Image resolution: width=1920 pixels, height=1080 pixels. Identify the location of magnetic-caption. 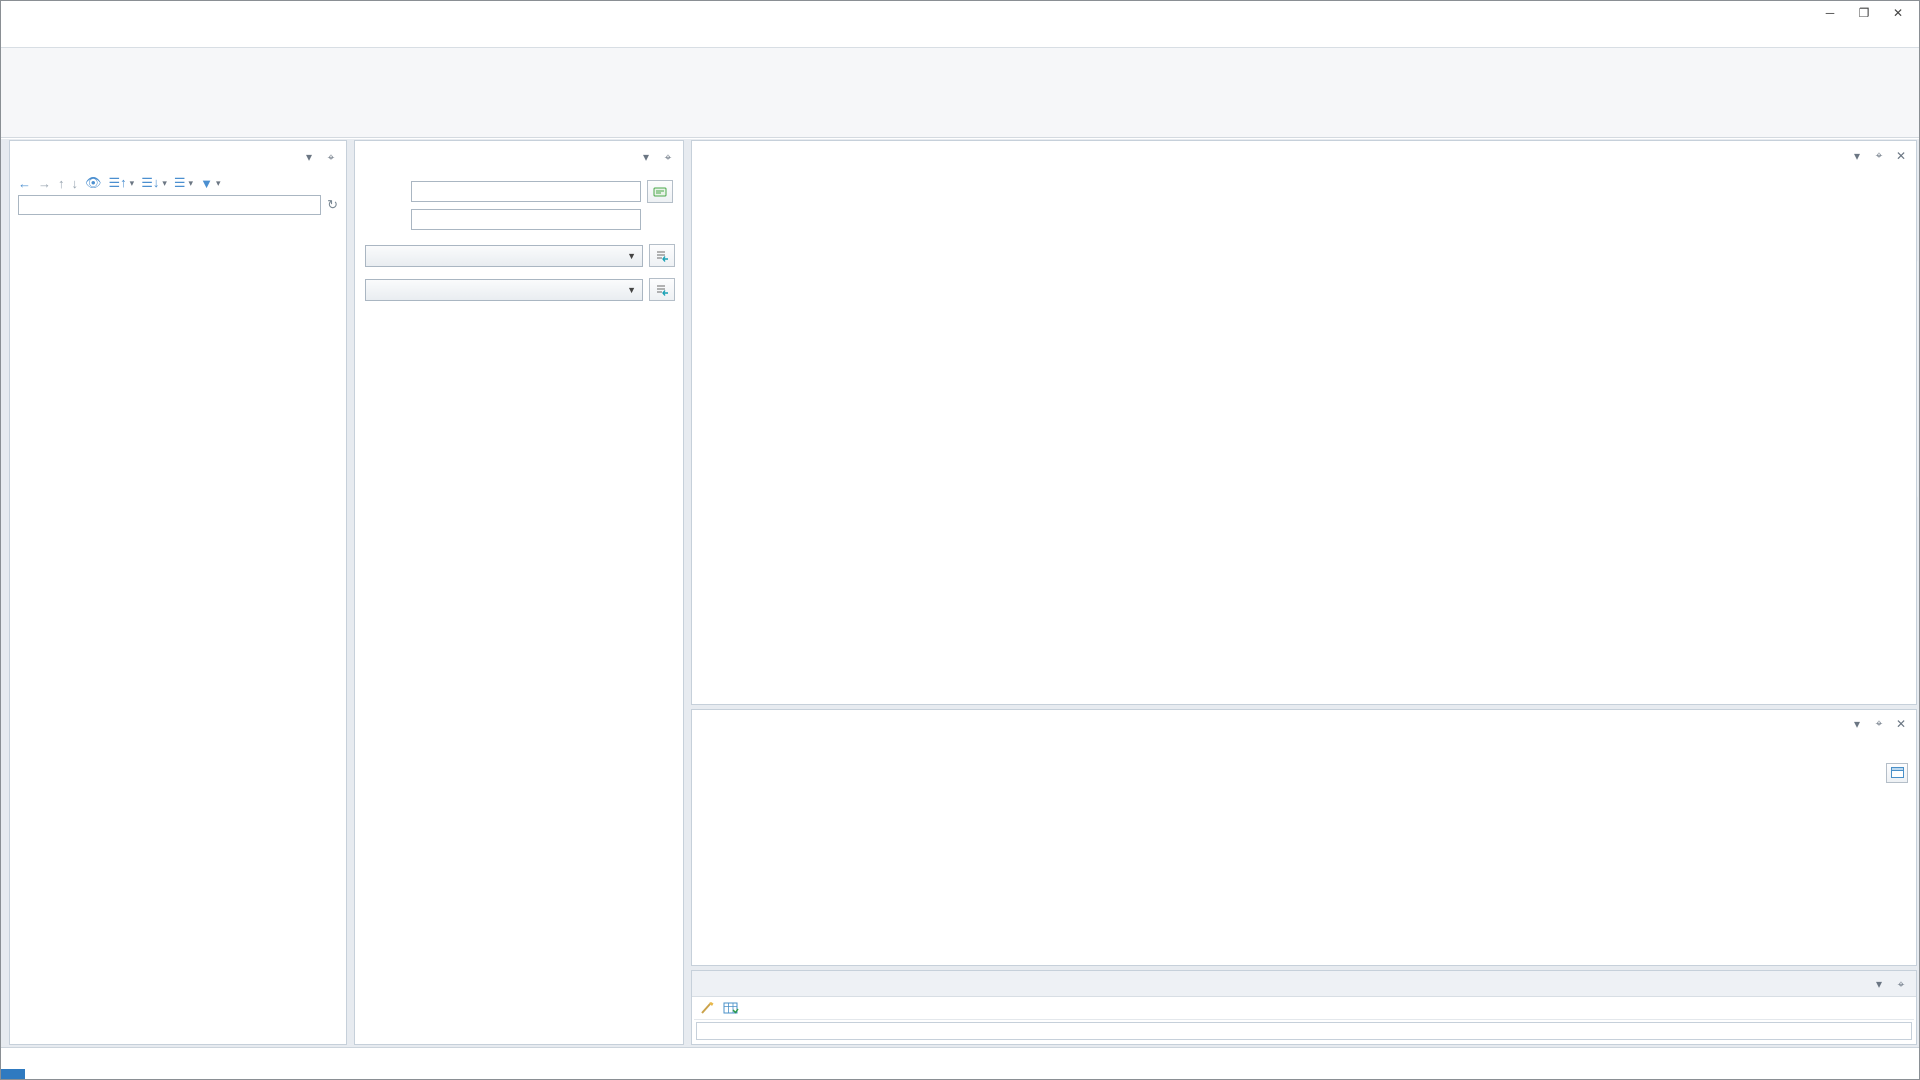
(519, 272).